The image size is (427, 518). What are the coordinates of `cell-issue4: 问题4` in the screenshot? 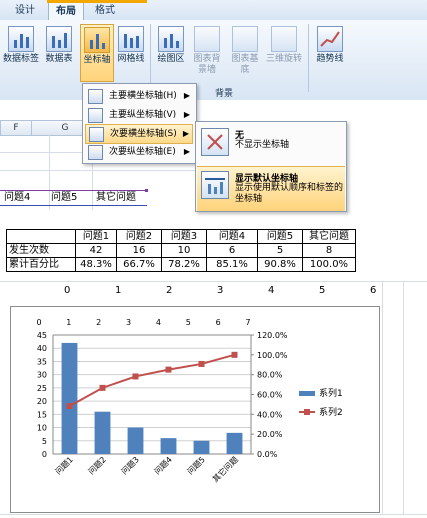 It's located at (17, 198).